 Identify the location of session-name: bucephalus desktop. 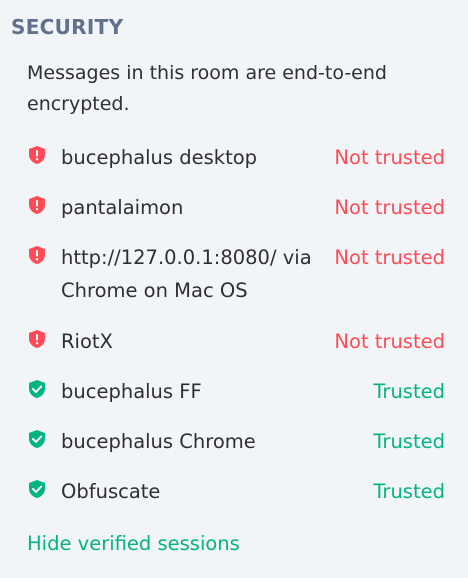
(159, 157).